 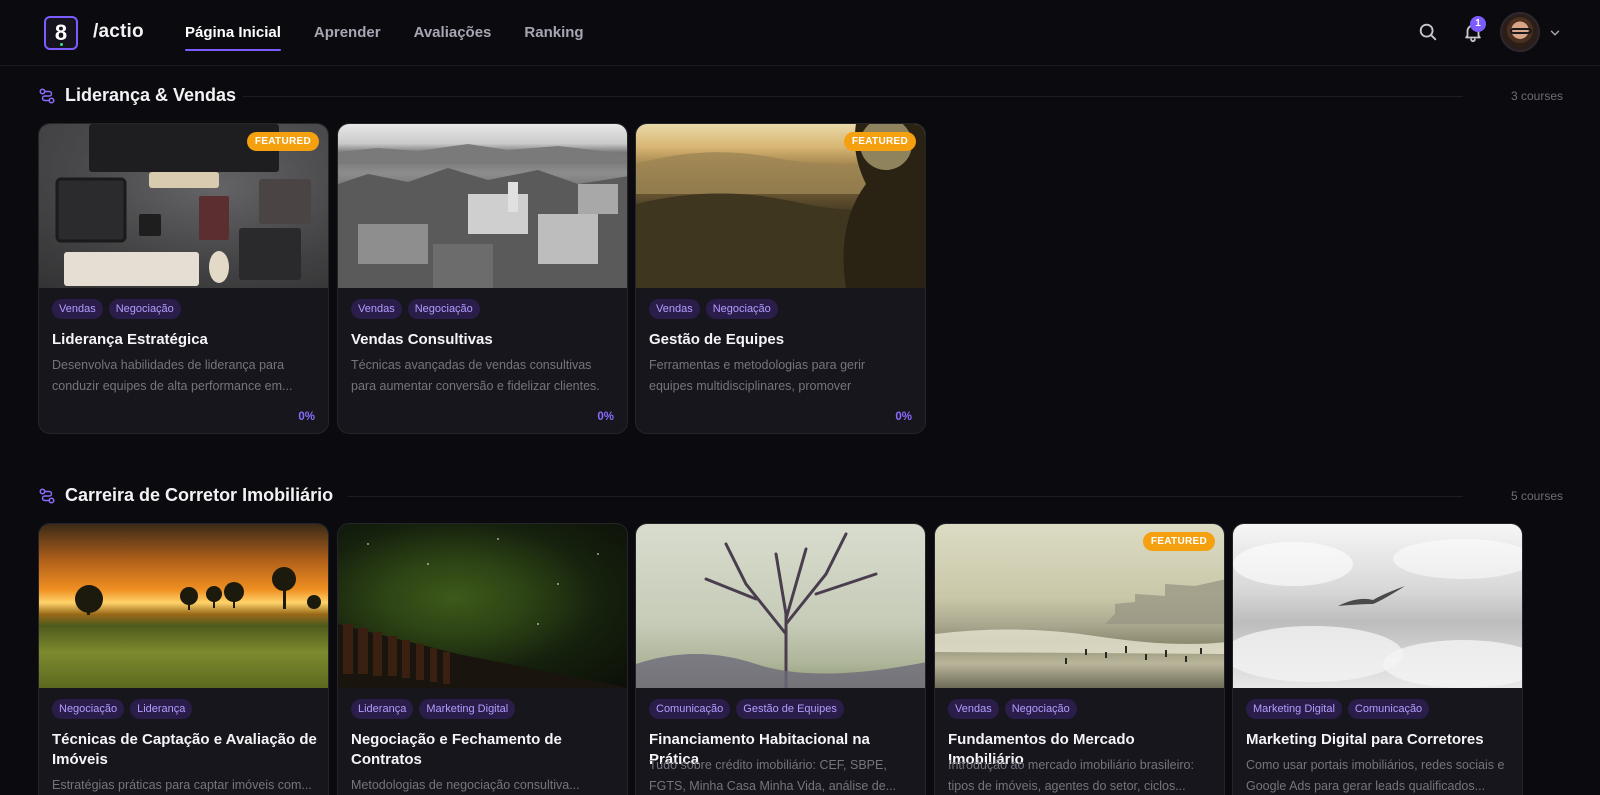 What do you see at coordinates (1428, 32) in the screenshot?
I see `search-icon` at bounding box center [1428, 32].